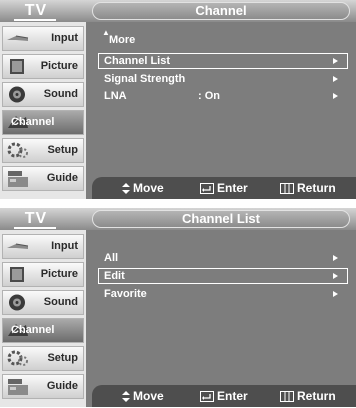 This screenshot has width=356, height=408. What do you see at coordinates (137, 61) in the screenshot?
I see `menu-item-label: Channel List` at bounding box center [137, 61].